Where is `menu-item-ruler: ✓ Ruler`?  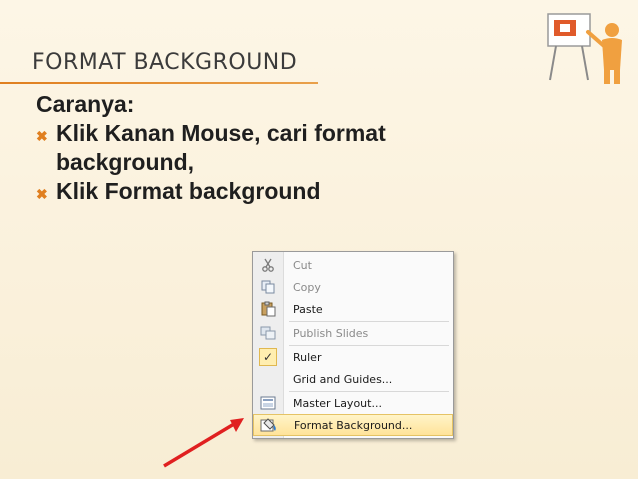 menu-item-ruler: ✓ Ruler is located at coordinates (353, 357).